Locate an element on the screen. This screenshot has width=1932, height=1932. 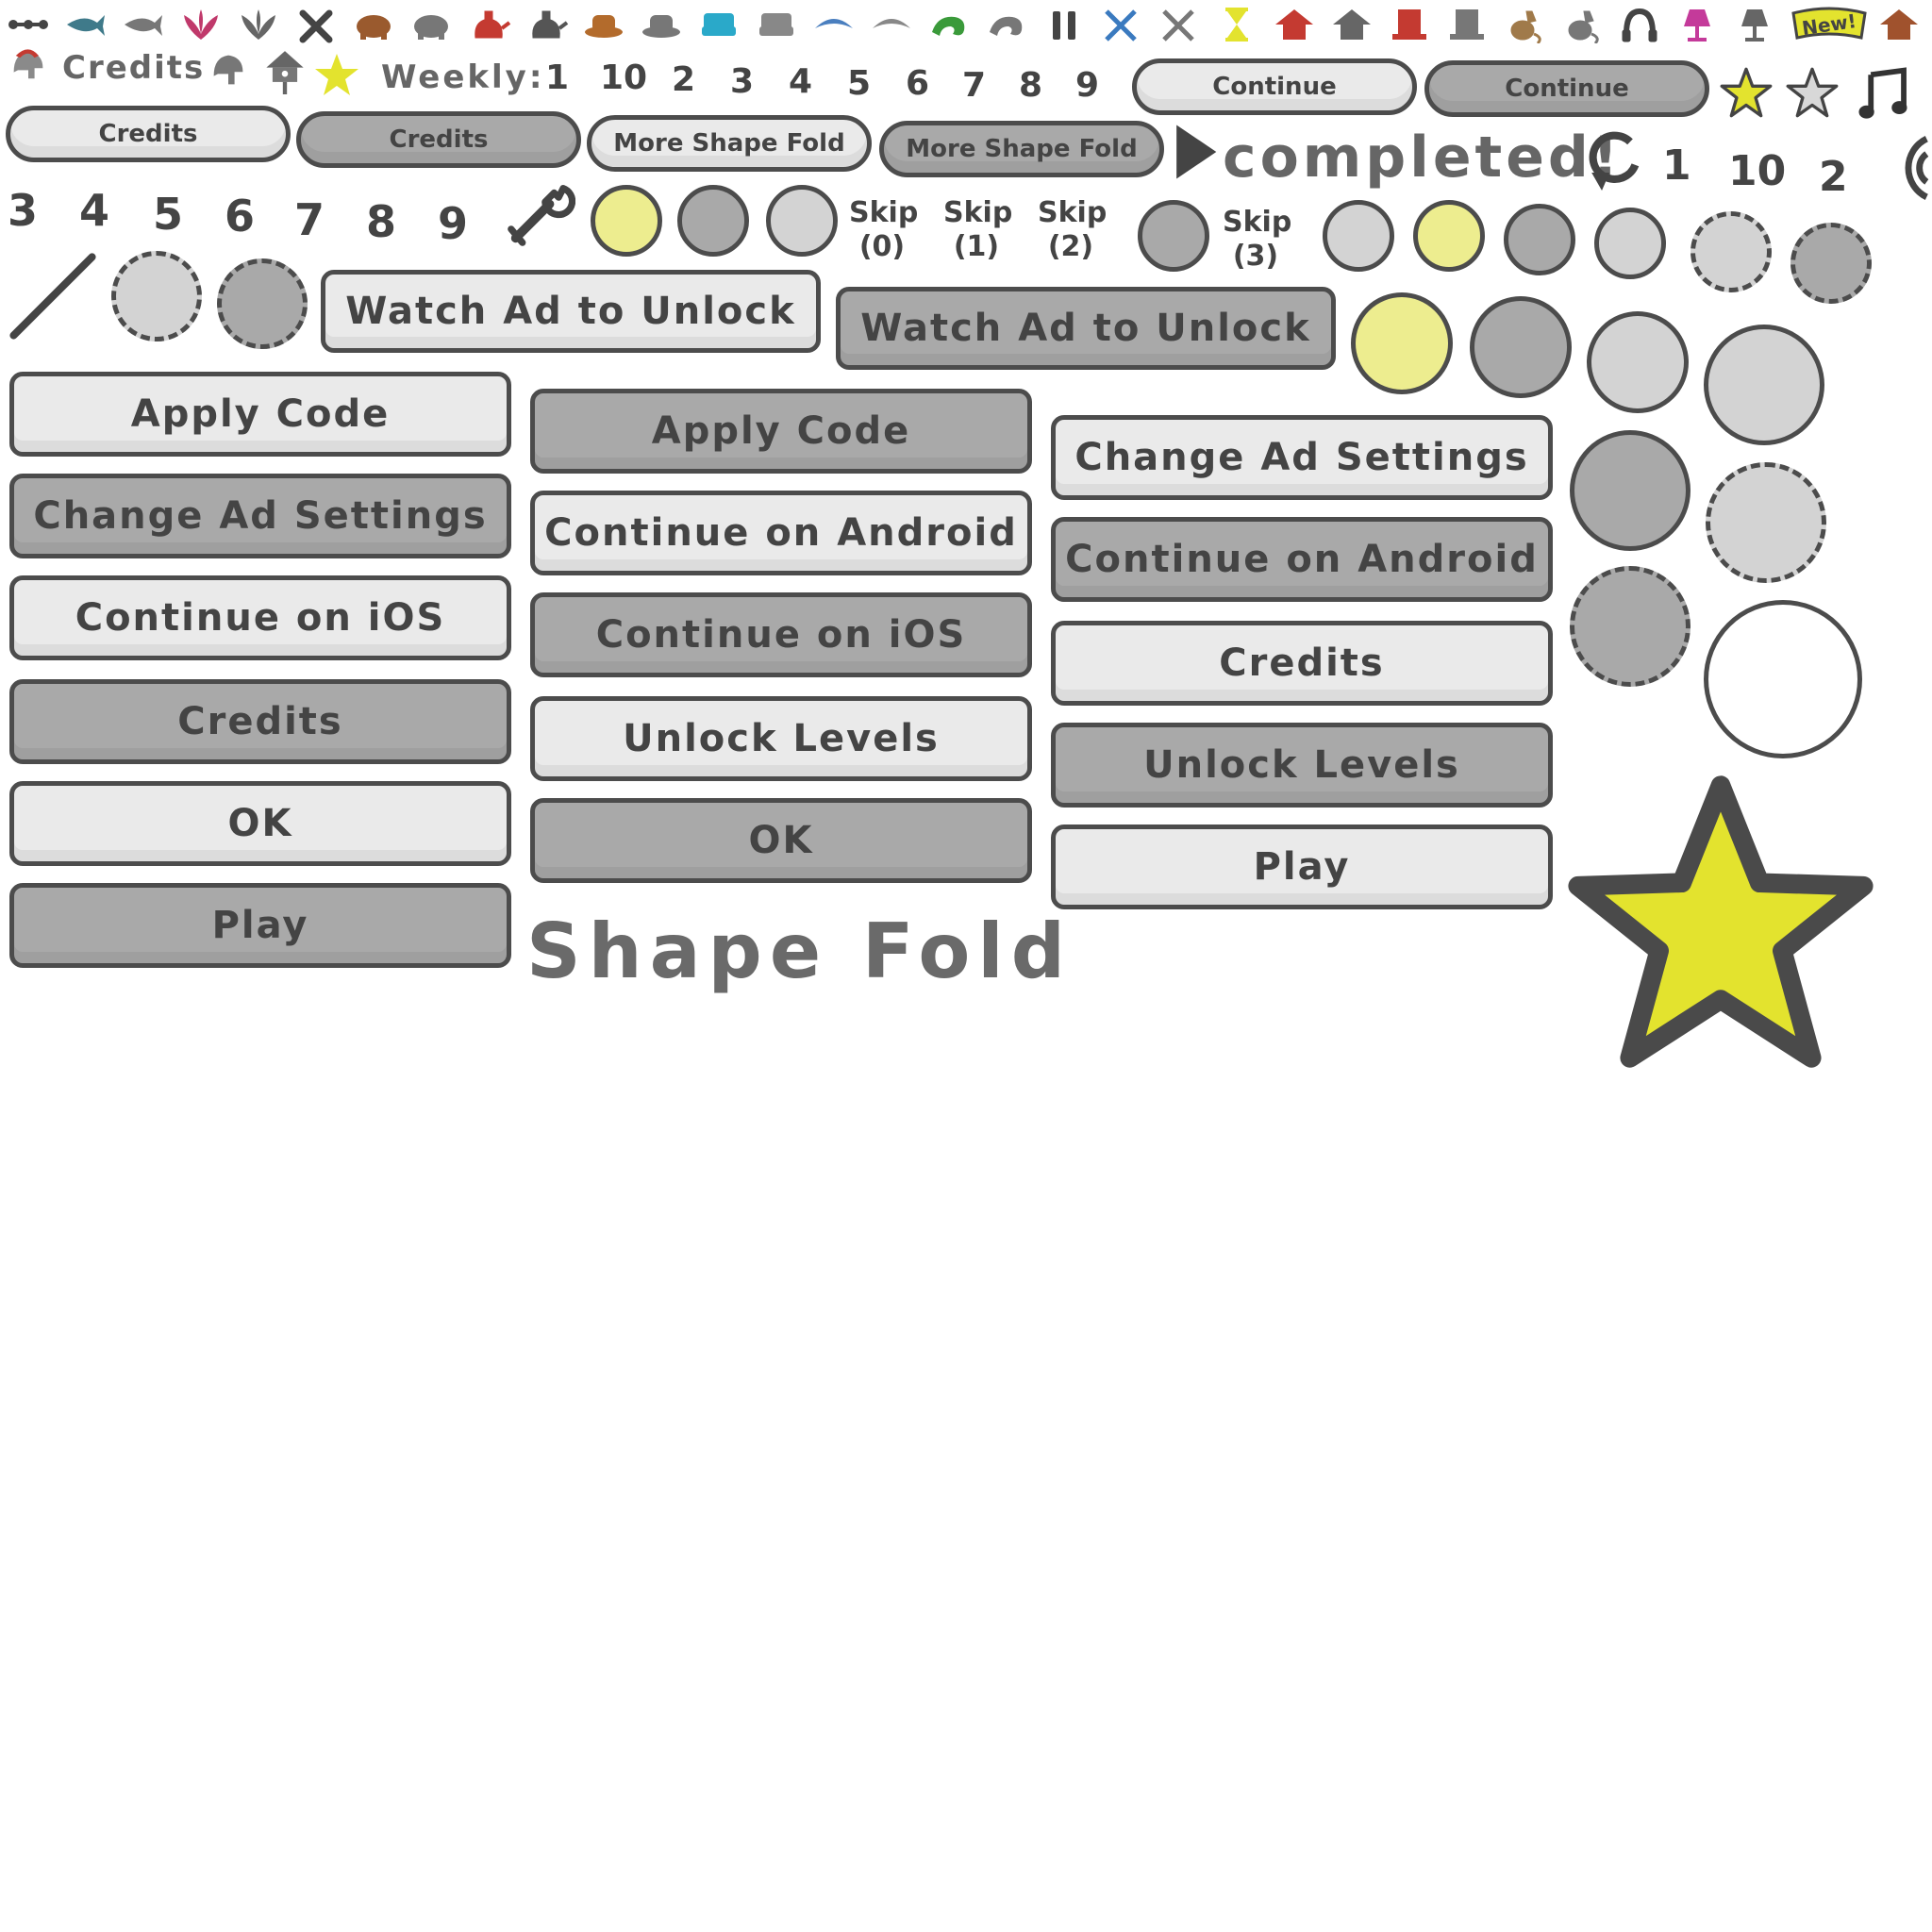
xl-circle-dashed-light is located at coordinates (1766, 523).